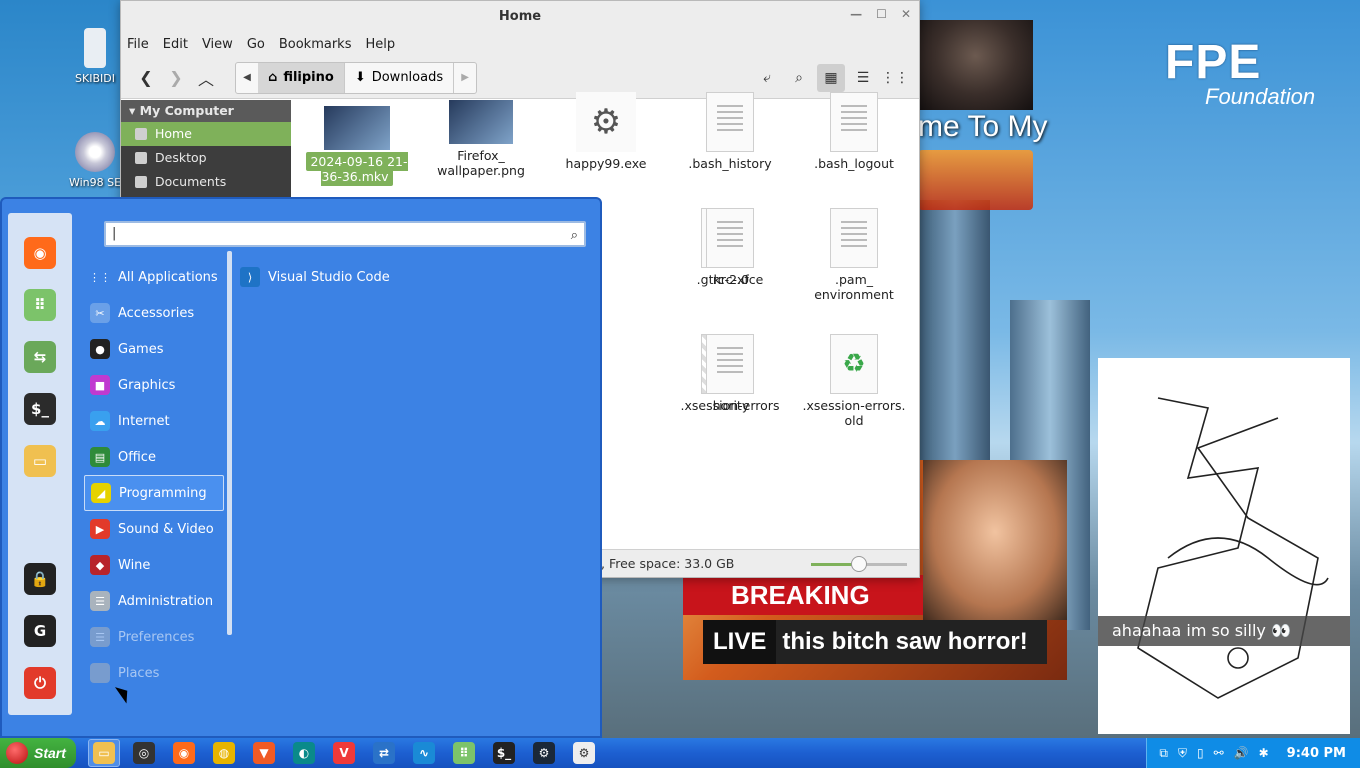 The width and height of the screenshot is (1360, 768). Describe the element at coordinates (206, 78) in the screenshot. I see `up-button: ︿` at that location.